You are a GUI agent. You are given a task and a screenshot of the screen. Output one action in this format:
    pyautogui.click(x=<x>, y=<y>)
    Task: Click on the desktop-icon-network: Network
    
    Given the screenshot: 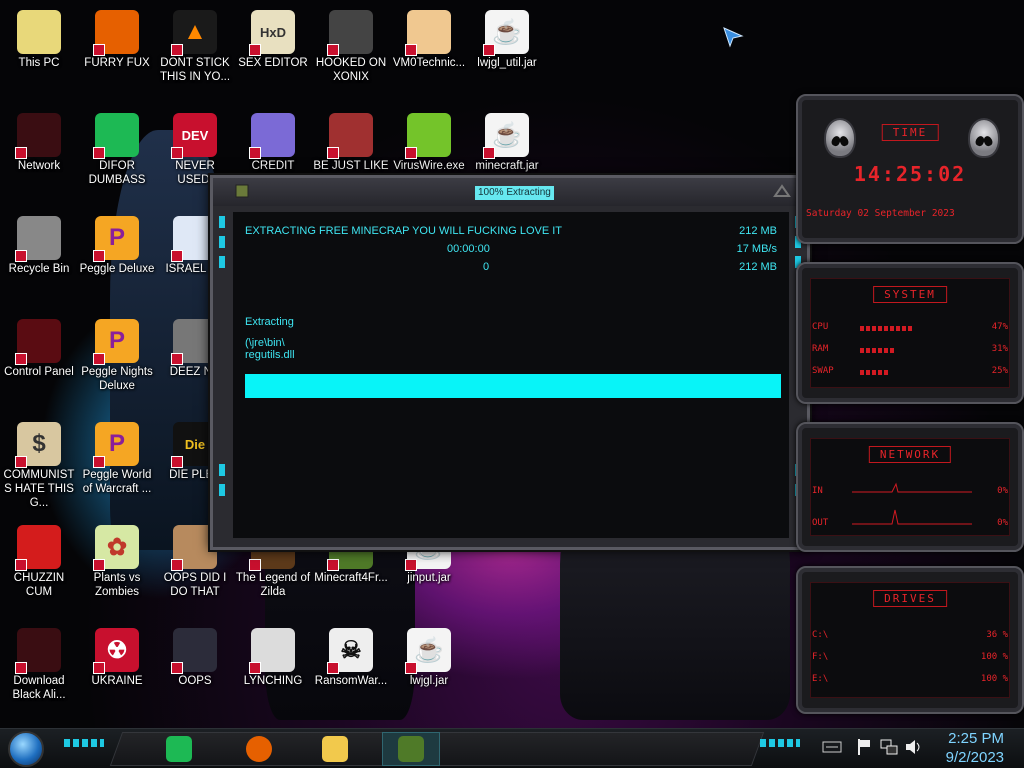 What is the action you would take?
    pyautogui.click(x=39, y=140)
    